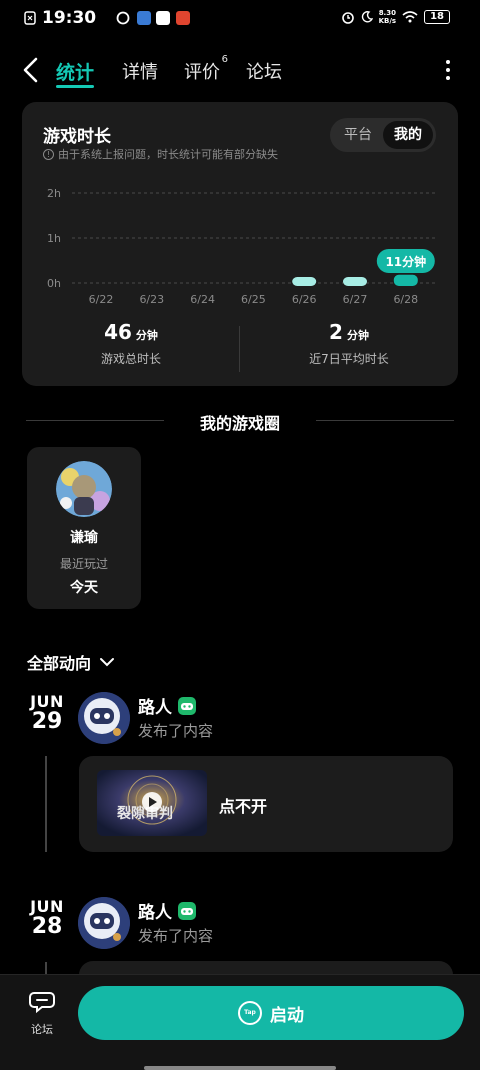 The height and width of the screenshot is (1070, 480). Describe the element at coordinates (202, 299) in the screenshot. I see `chart-x-tick-label: 6/24` at that location.